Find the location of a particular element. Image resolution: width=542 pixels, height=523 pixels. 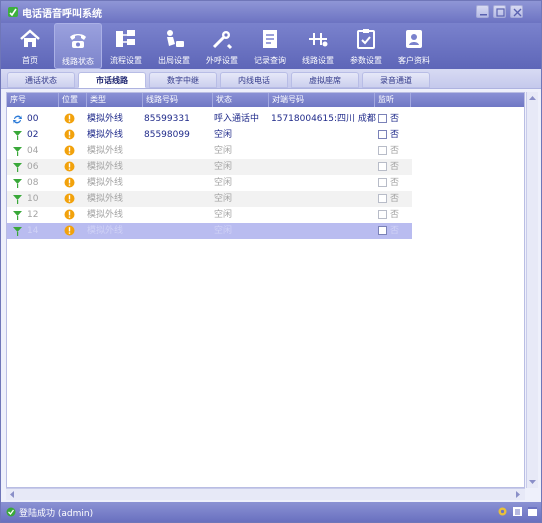

tab-digital-trunk: 数字中继 is located at coordinates (183, 80).